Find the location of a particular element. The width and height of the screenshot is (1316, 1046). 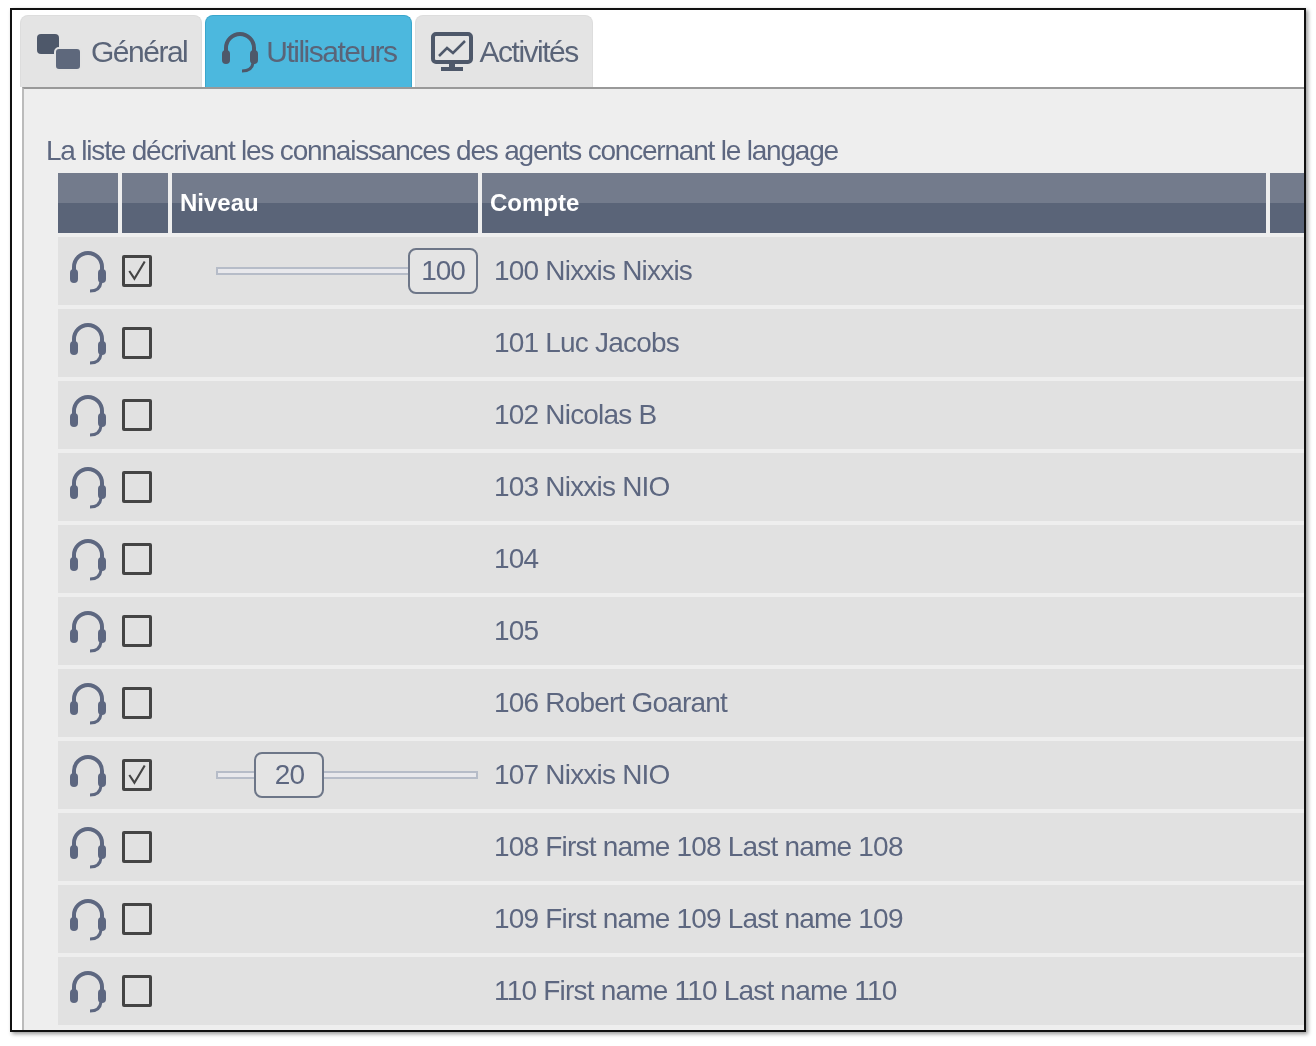

table-cell-text: 109 First name 109 Last name 109 is located at coordinates (698, 919).